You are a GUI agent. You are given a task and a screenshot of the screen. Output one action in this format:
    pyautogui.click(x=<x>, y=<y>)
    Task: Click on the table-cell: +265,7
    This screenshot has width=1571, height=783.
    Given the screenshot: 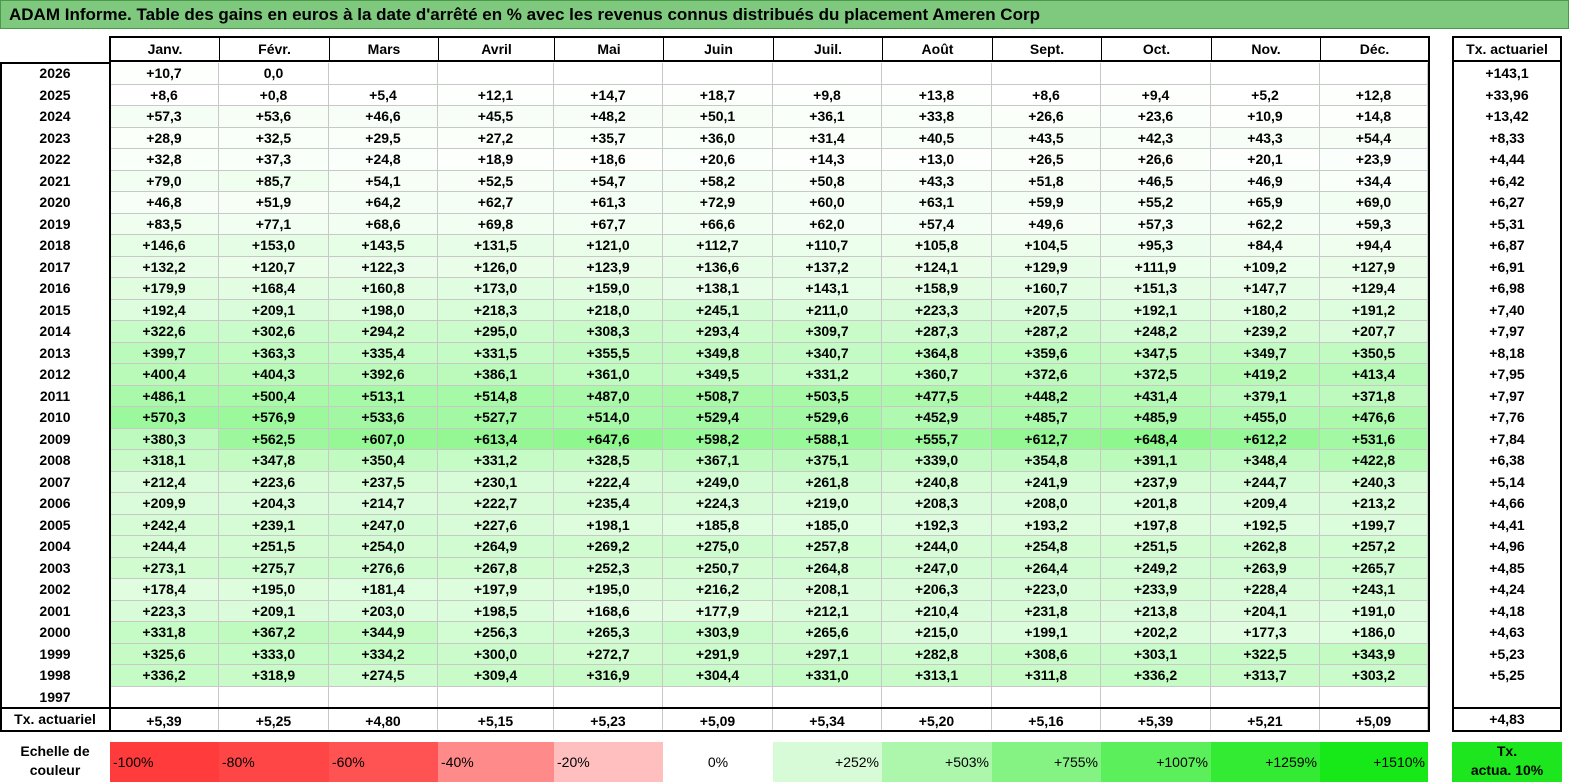 What is the action you would take?
    pyautogui.click(x=1374, y=568)
    